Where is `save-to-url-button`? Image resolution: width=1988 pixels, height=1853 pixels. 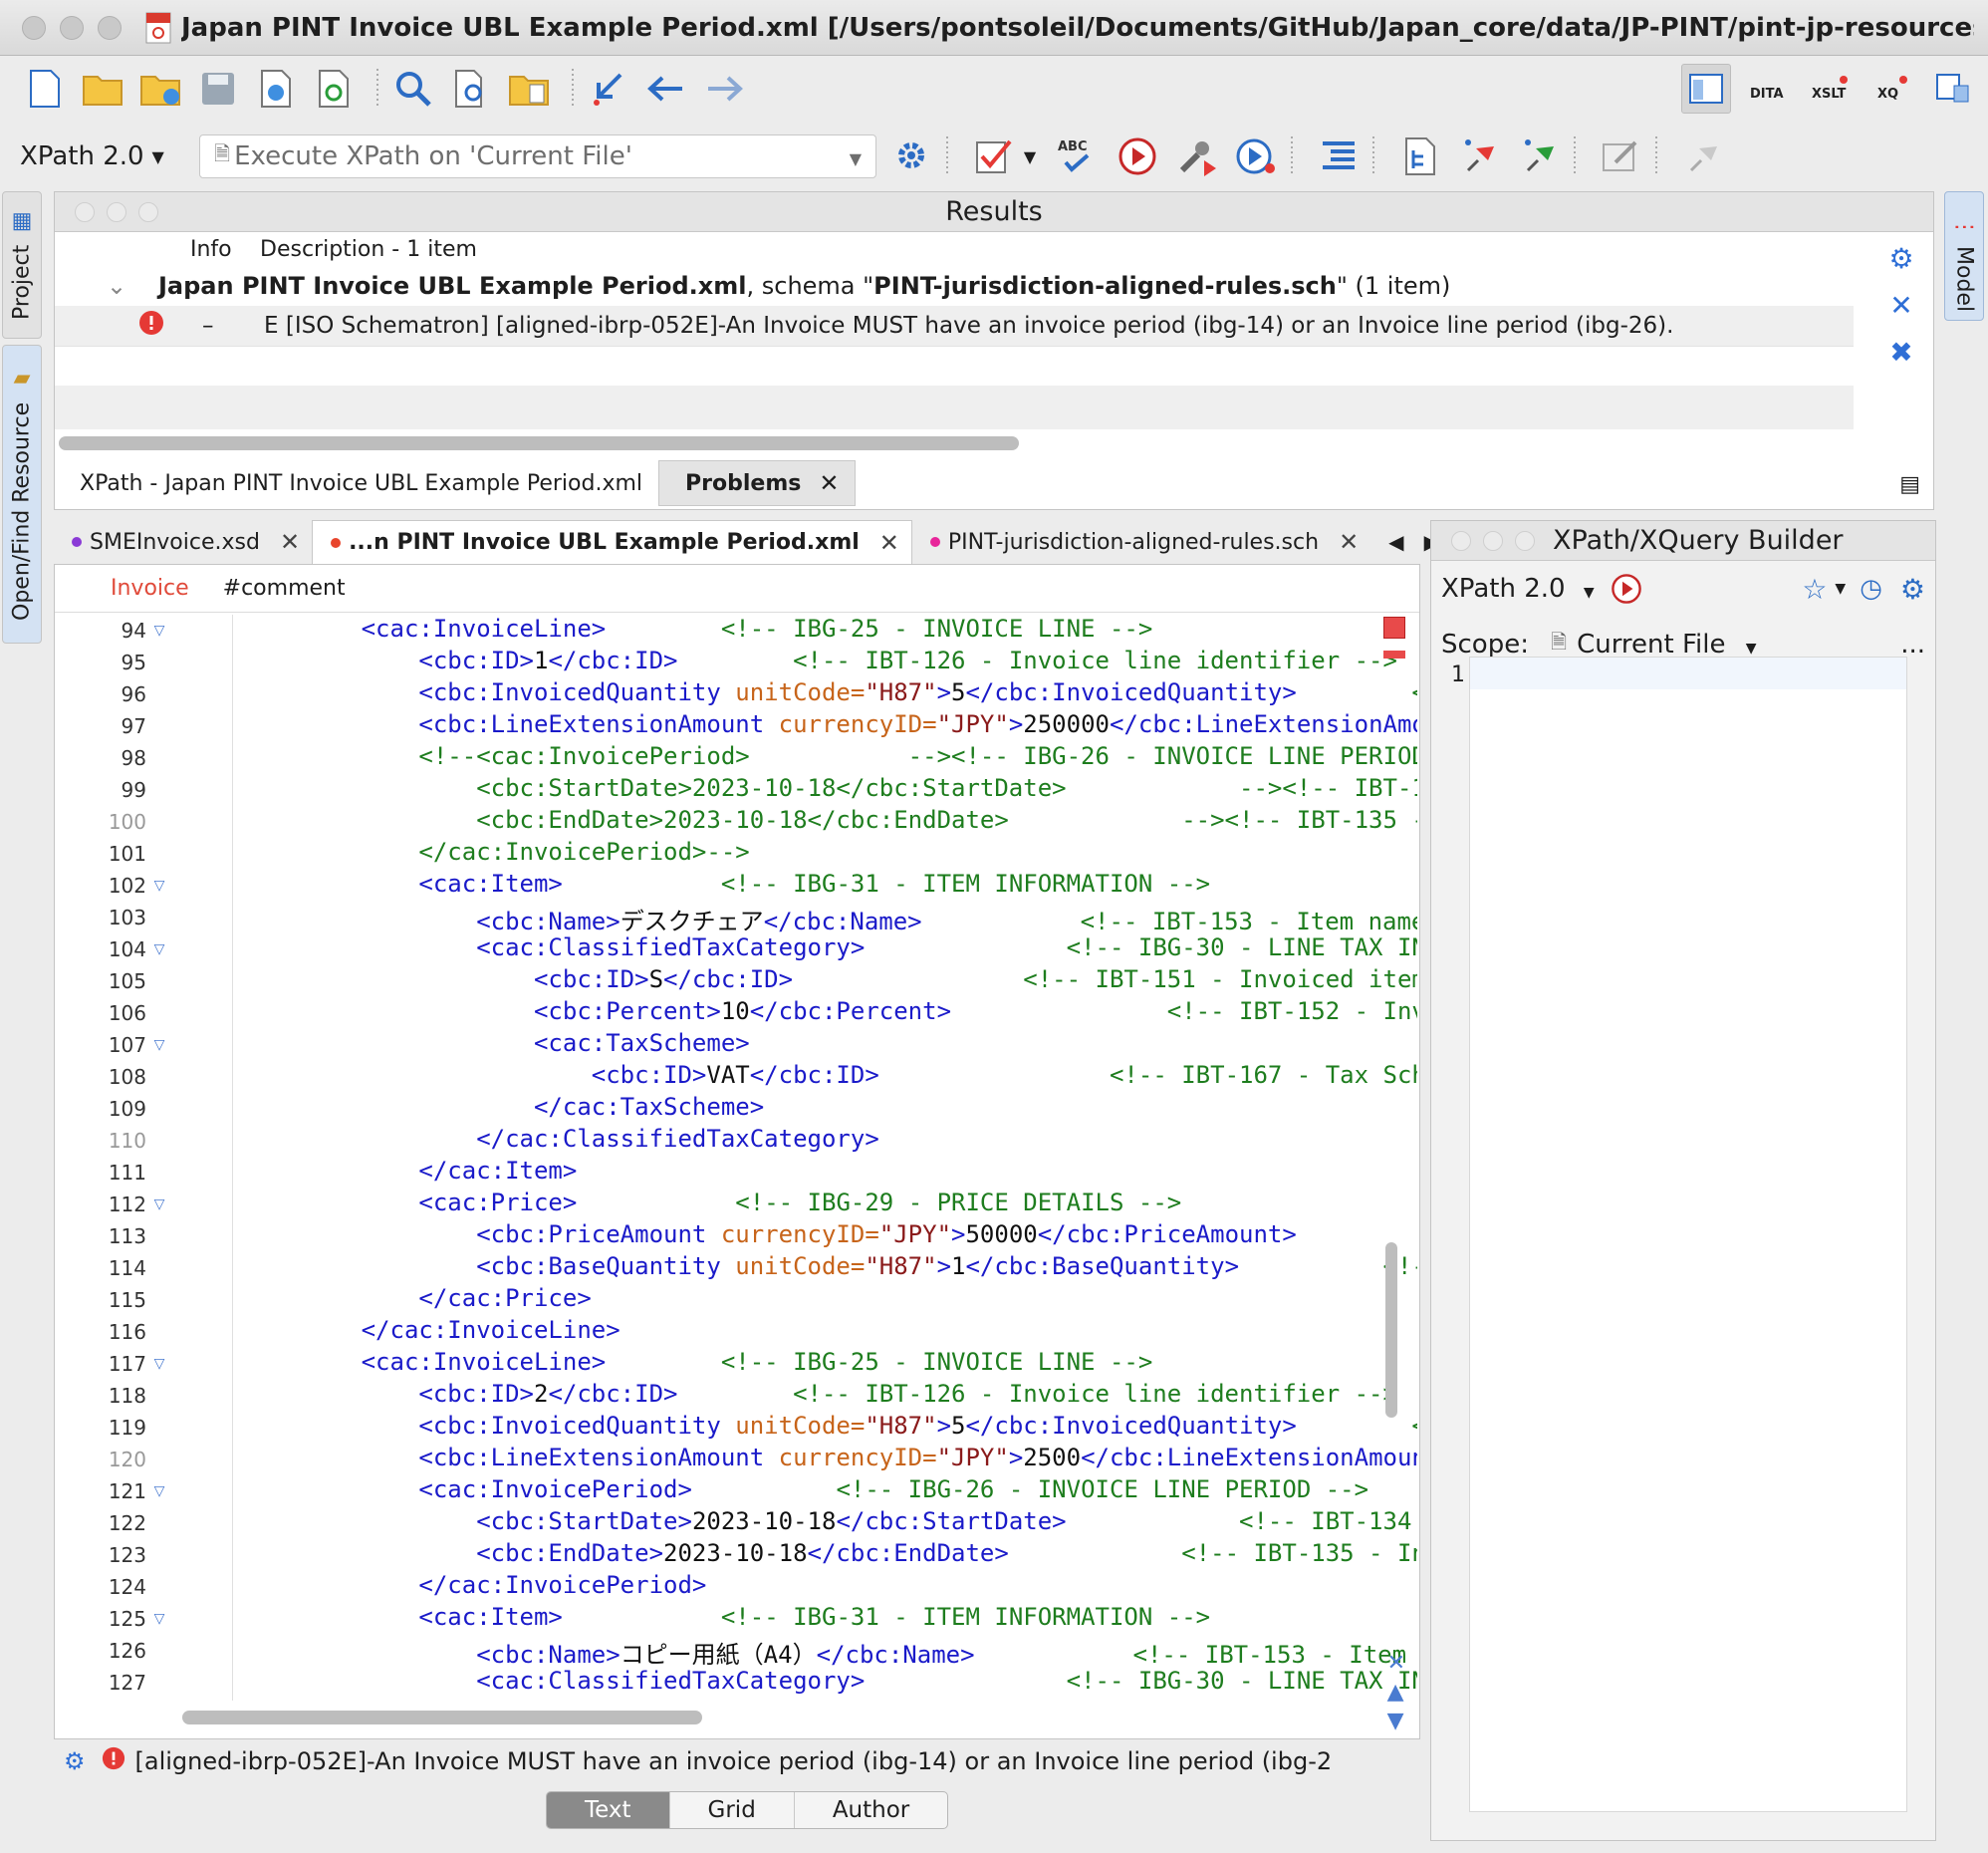
save-to-url-button is located at coordinates (276, 89).